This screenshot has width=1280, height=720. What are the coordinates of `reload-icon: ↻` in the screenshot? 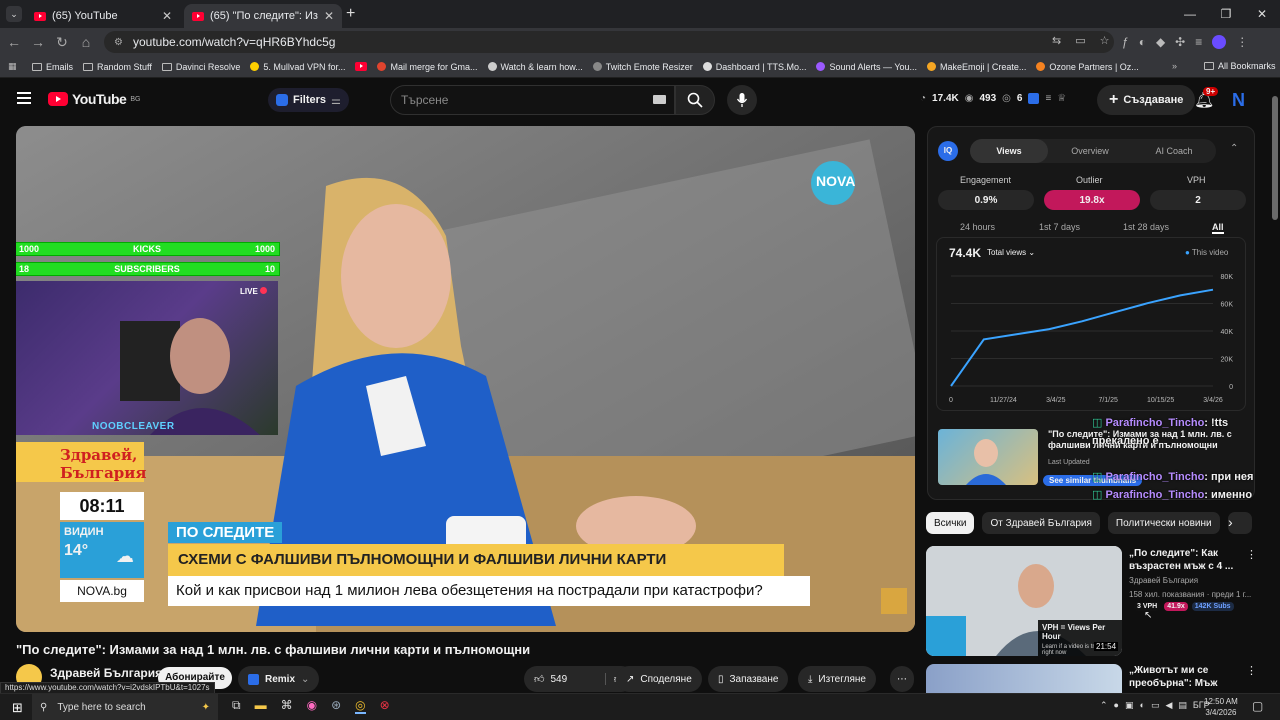 It's located at (62, 42).